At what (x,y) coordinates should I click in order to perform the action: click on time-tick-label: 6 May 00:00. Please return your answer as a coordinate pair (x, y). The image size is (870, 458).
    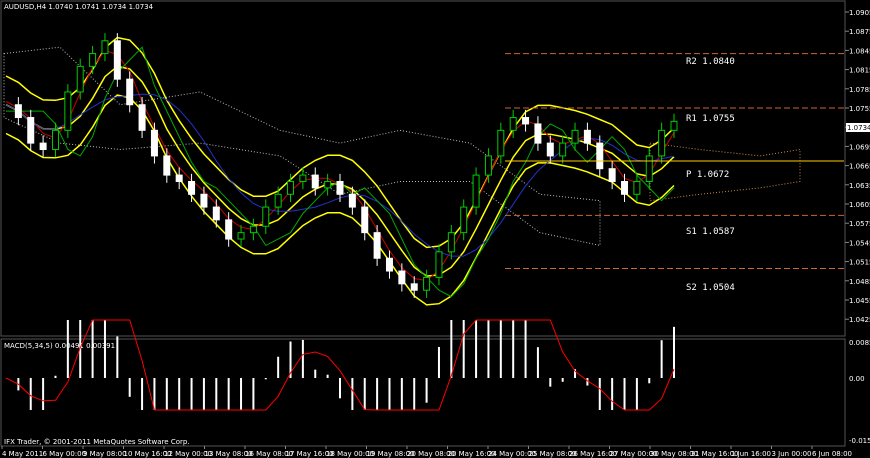
    Looking at the image, I should click on (65, 454).